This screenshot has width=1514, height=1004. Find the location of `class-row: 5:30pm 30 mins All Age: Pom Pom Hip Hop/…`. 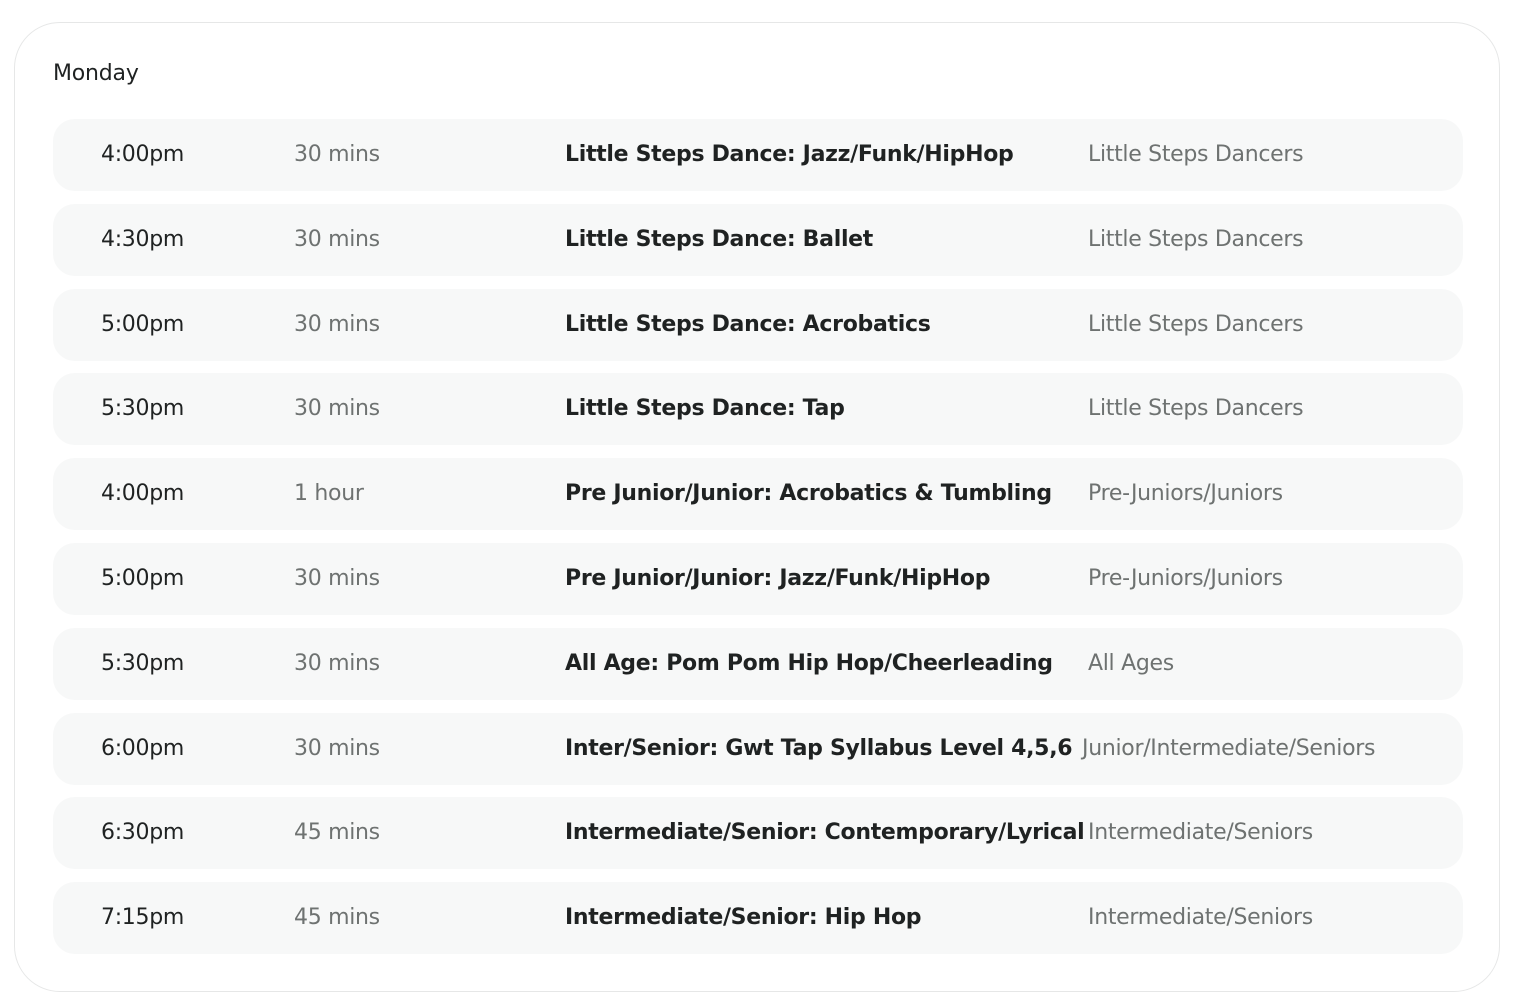

class-row: 5:30pm 30 mins All Age: Pom Pom Hip Hop/… is located at coordinates (758, 663).